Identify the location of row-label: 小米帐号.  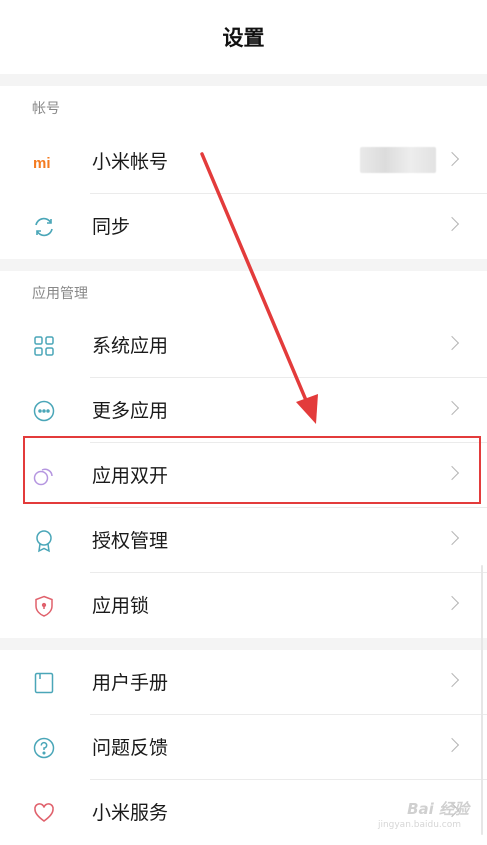
(130, 162).